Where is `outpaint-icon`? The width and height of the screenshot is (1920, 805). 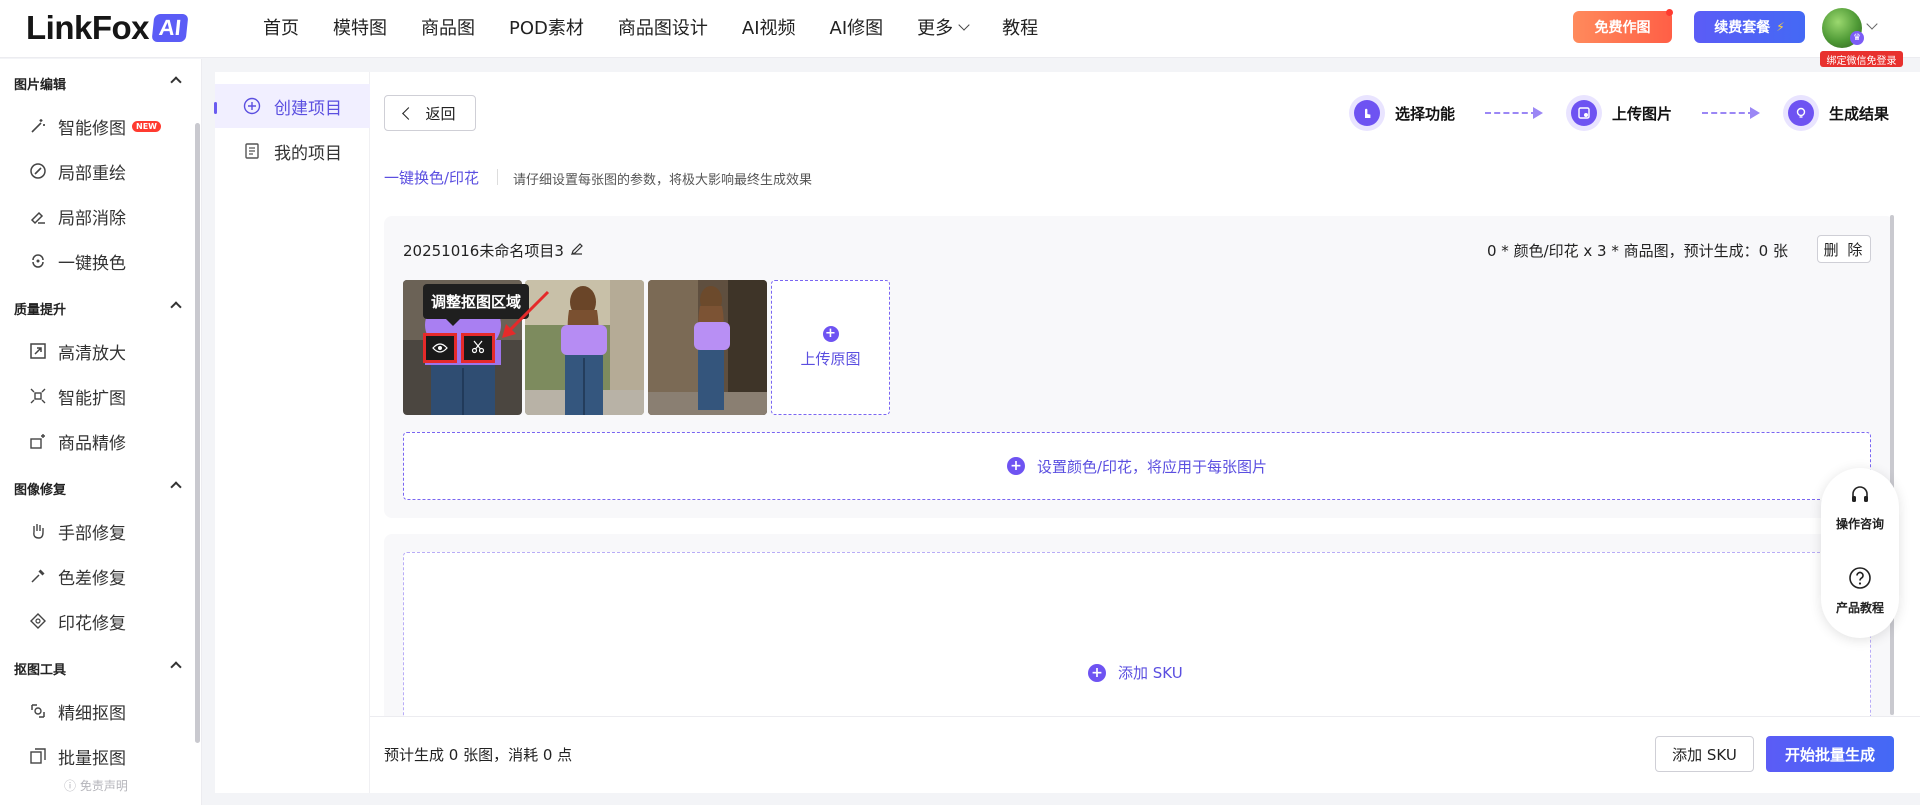 outpaint-icon is located at coordinates (38, 396).